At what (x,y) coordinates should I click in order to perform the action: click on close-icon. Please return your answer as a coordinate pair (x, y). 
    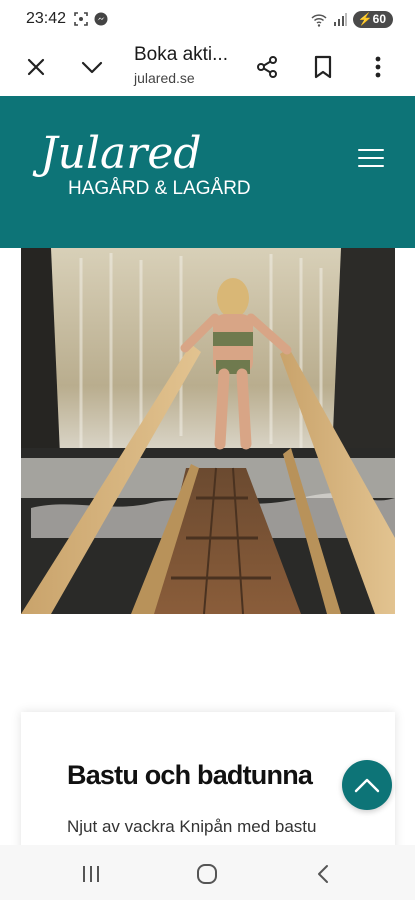
    Looking at the image, I should click on (36, 67).